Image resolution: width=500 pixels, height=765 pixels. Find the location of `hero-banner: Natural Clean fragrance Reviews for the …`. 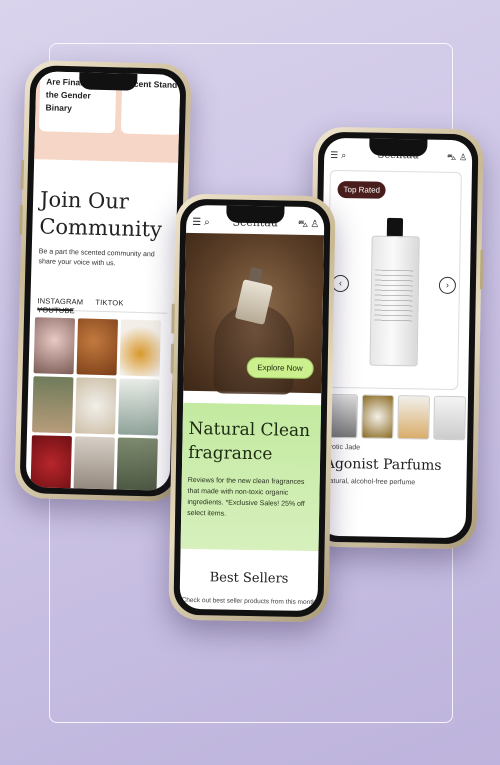

hero-banner: Natural Clean fragrance Reviews for the … is located at coordinates (251, 477).